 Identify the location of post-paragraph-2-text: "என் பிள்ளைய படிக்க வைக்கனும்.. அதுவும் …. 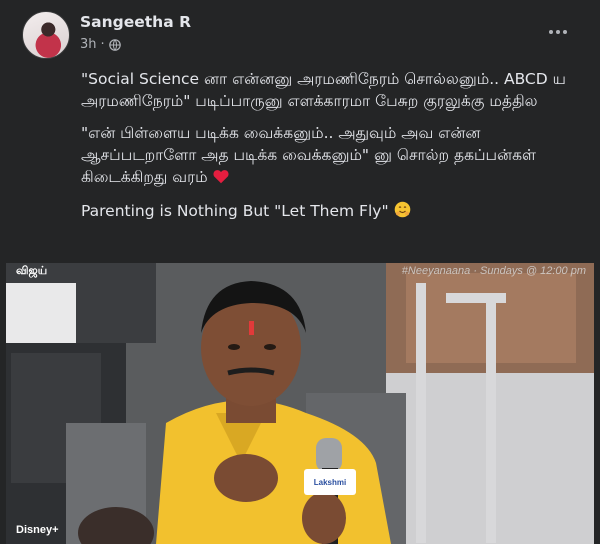
(308, 155).